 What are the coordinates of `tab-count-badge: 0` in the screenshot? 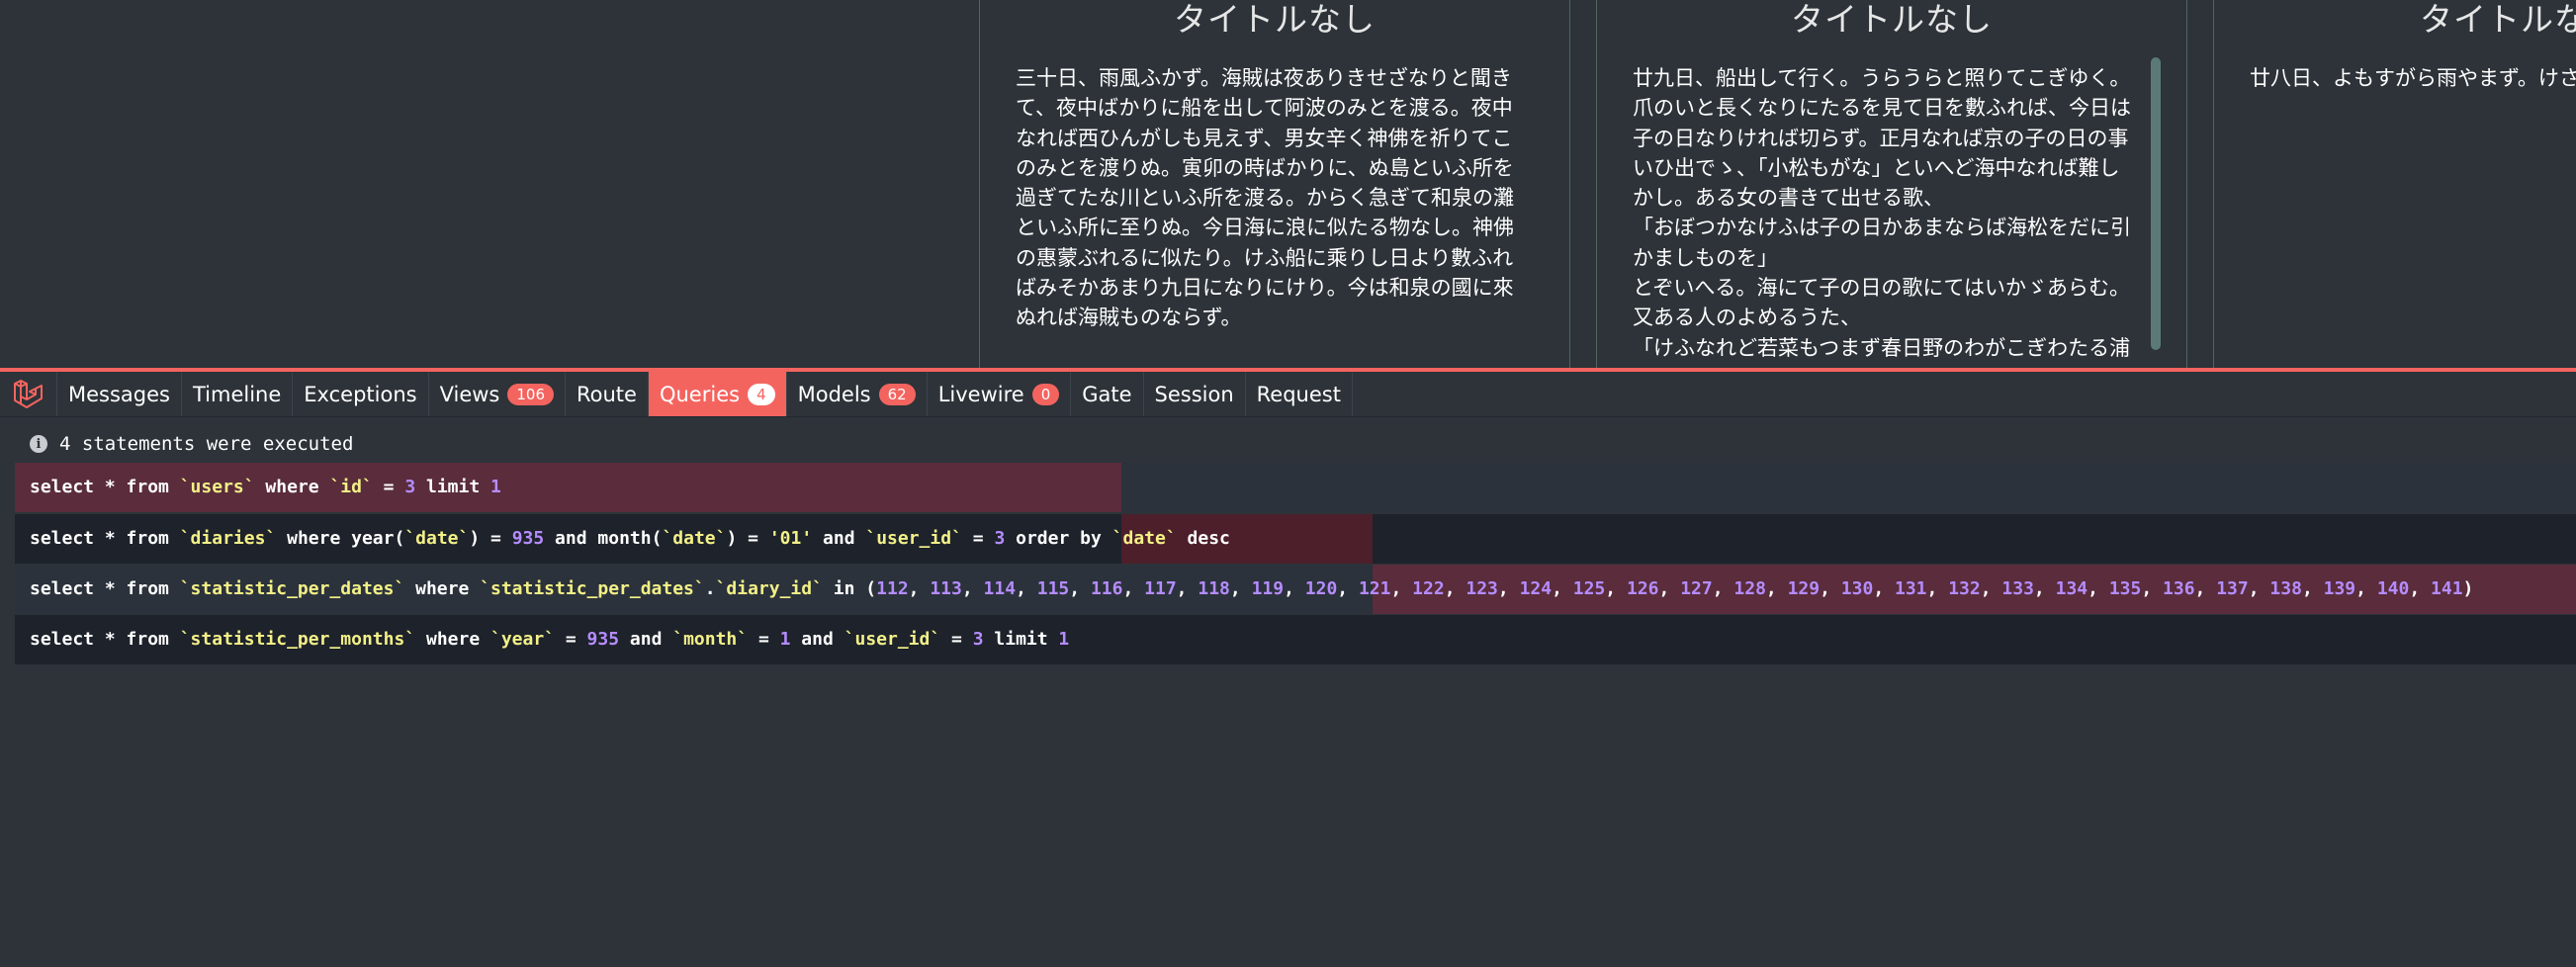 It's located at (1045, 394).